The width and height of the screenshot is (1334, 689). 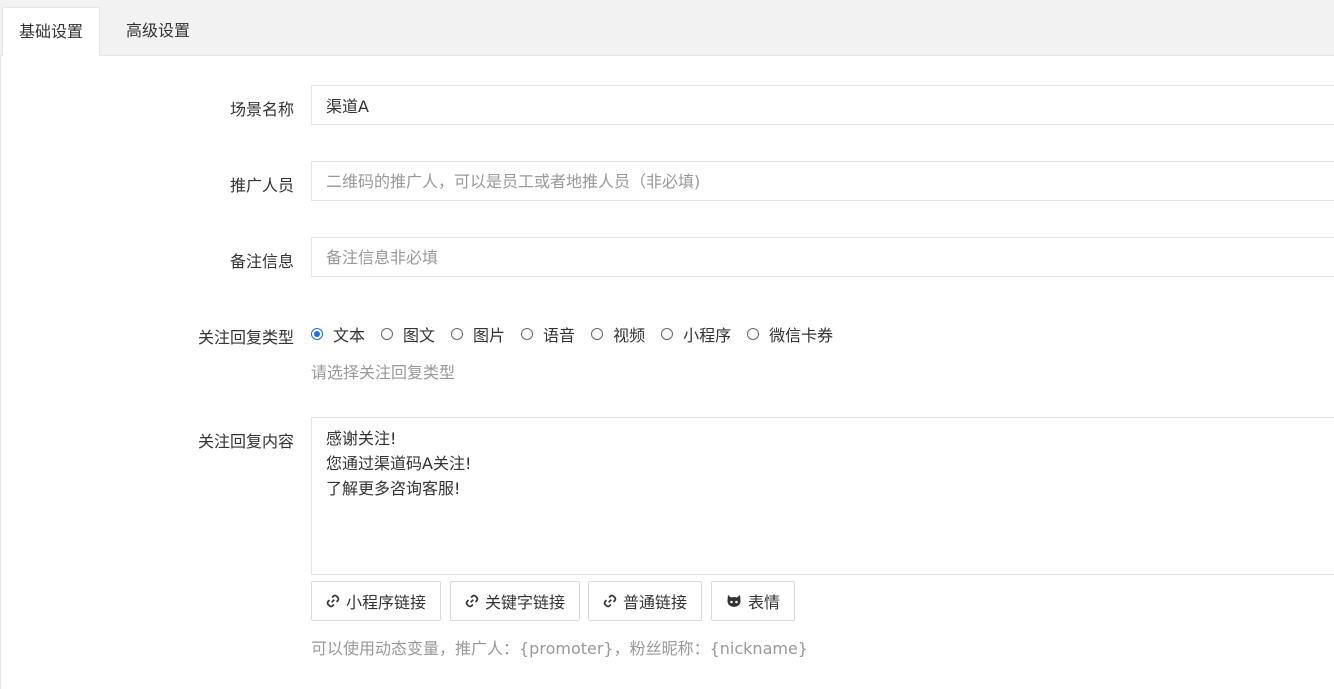 I want to click on insert-normal-link-button: 普通链接, so click(x=645, y=601).